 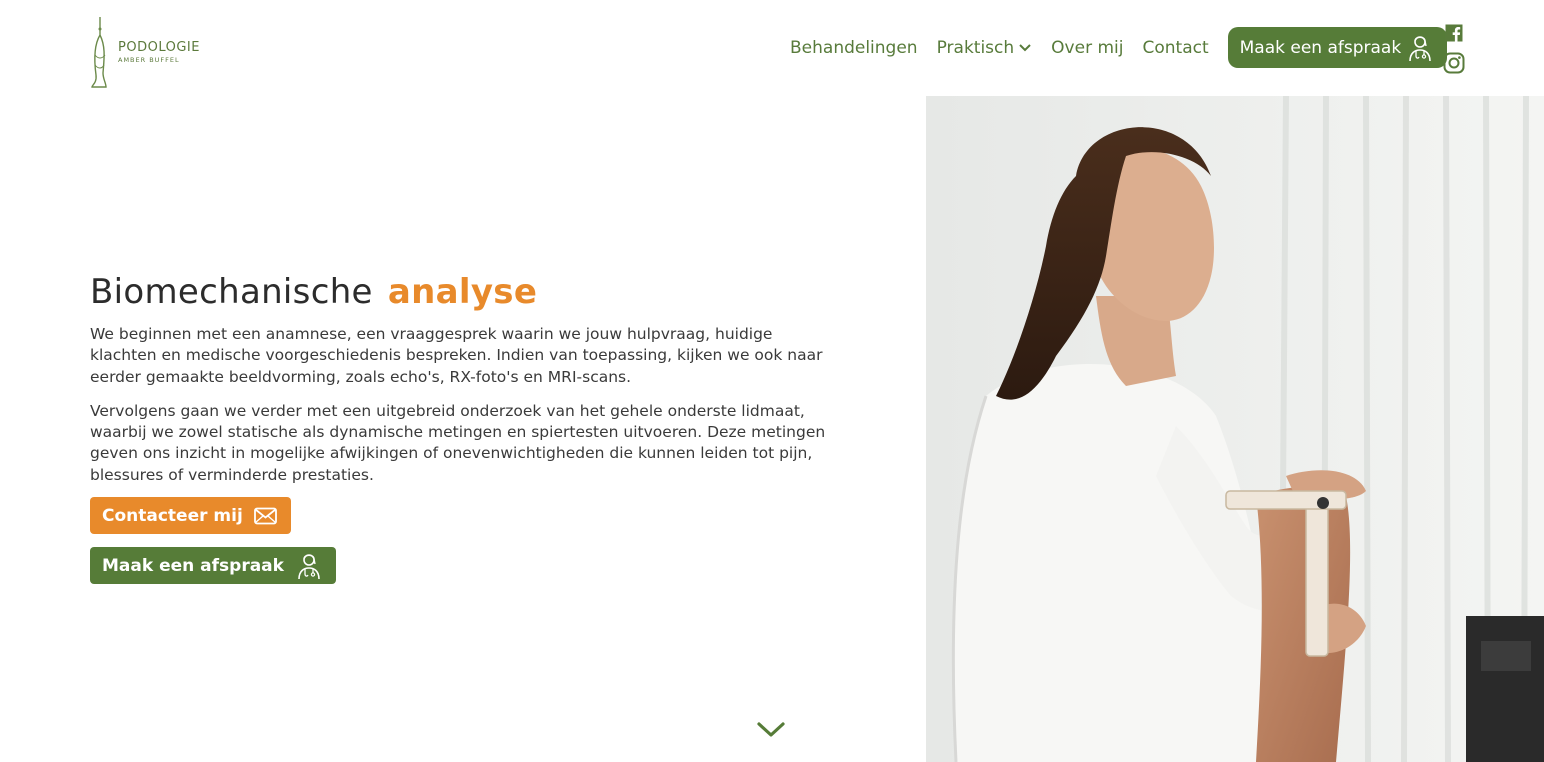 I want to click on logo: PODOLOGIE AMBER BUFFEL, so click(x=151, y=52).